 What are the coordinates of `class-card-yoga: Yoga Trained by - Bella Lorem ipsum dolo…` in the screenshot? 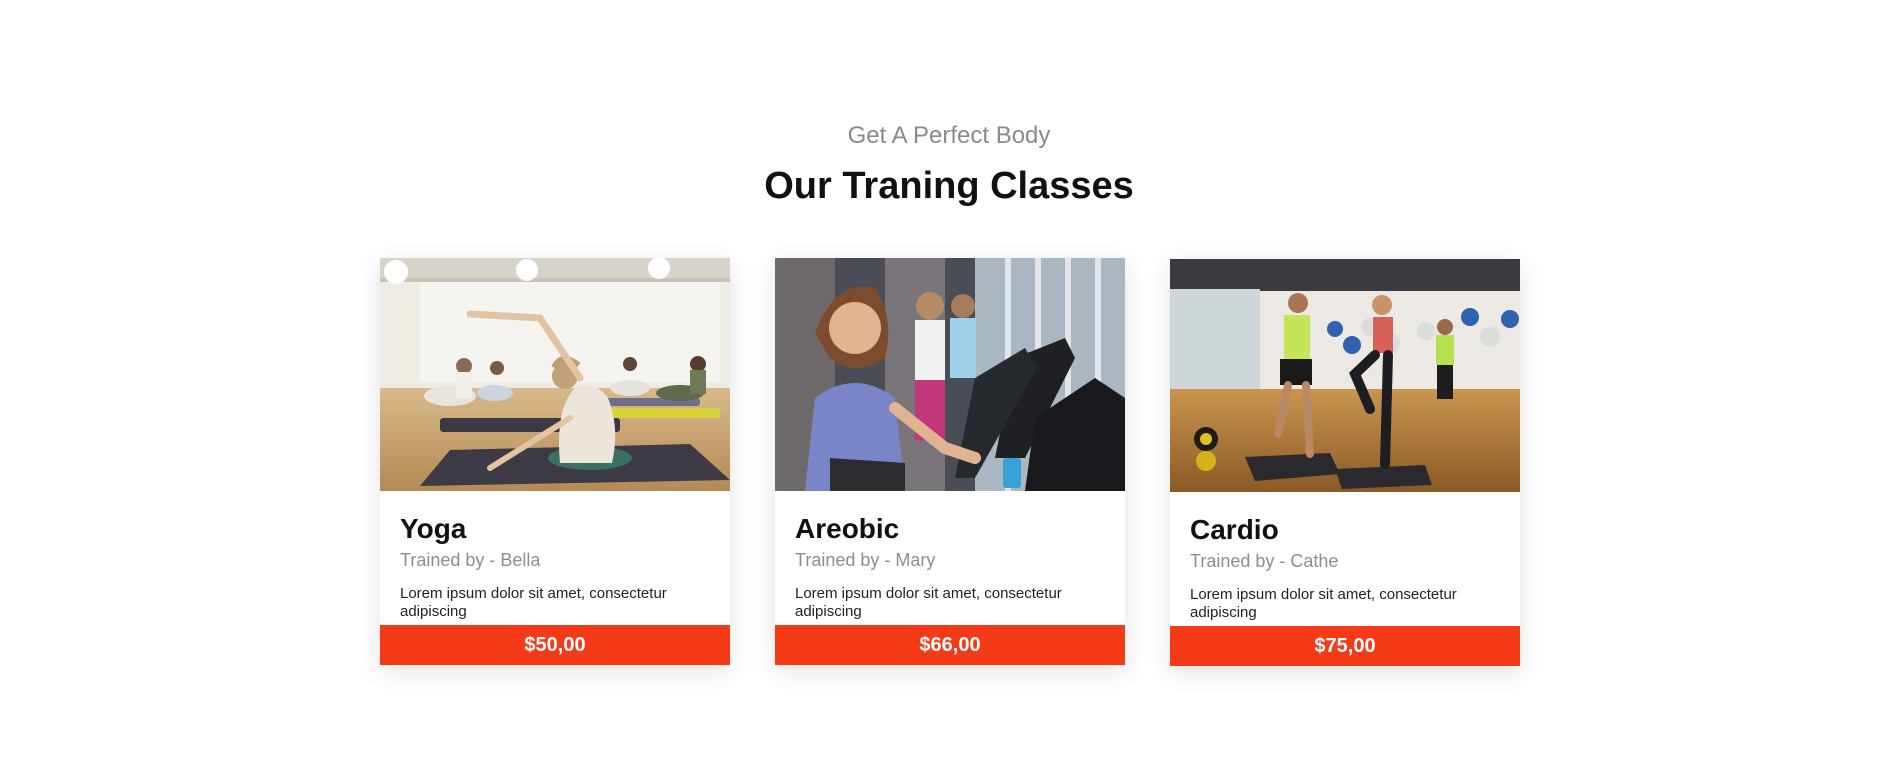 It's located at (555, 461).